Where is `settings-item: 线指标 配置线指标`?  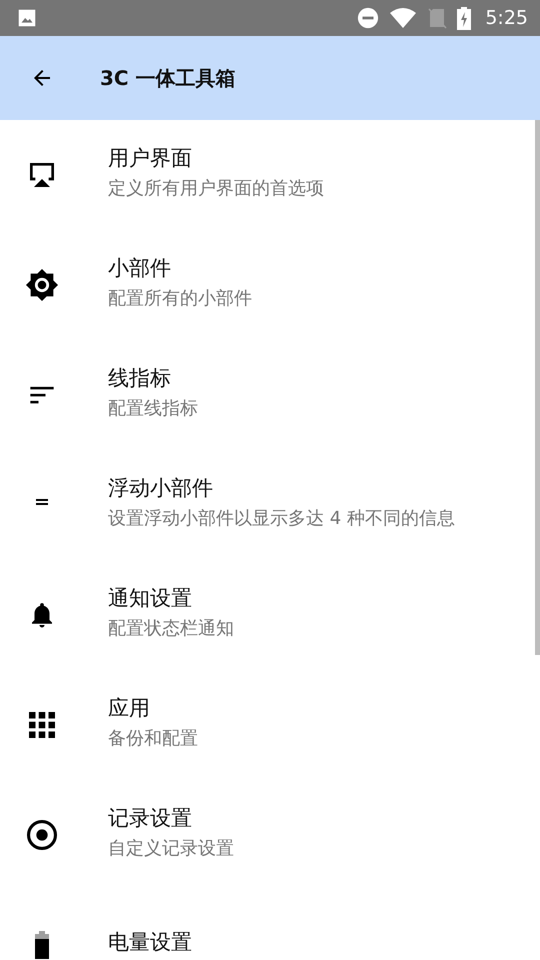 settings-item: 线指标 配置线指标 is located at coordinates (267, 395).